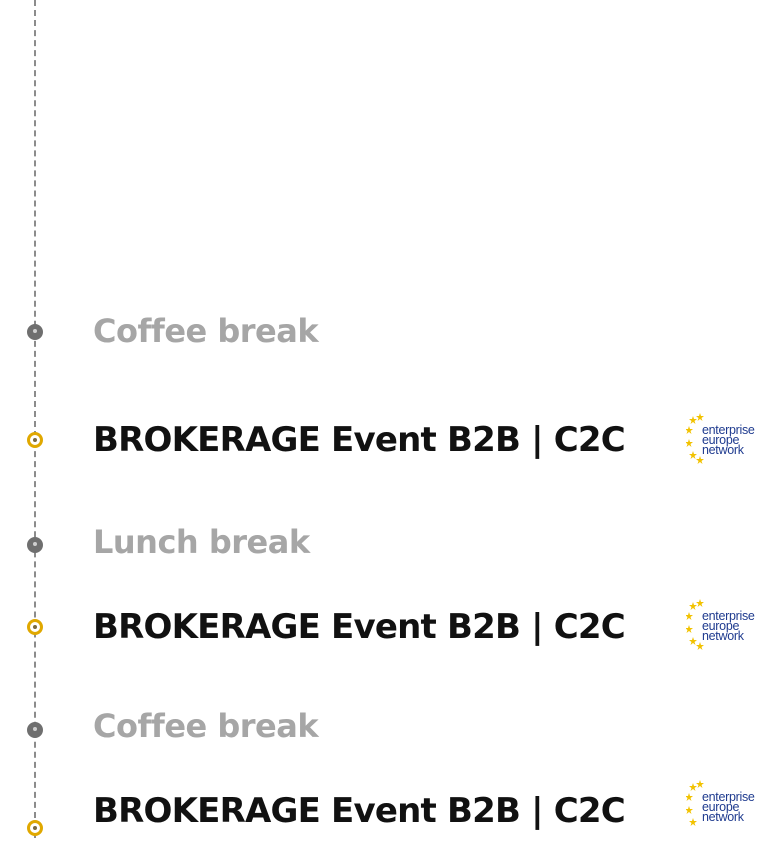 The image size is (782, 842). What do you see at coordinates (201, 542) in the screenshot?
I see `break-title: Lunch break` at bounding box center [201, 542].